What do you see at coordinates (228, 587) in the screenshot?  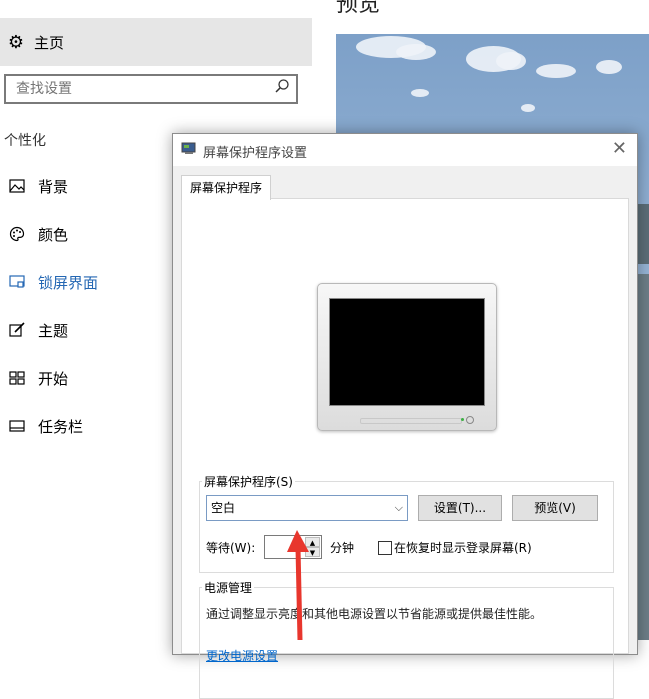 I see `power-group-label: 电源管理` at bounding box center [228, 587].